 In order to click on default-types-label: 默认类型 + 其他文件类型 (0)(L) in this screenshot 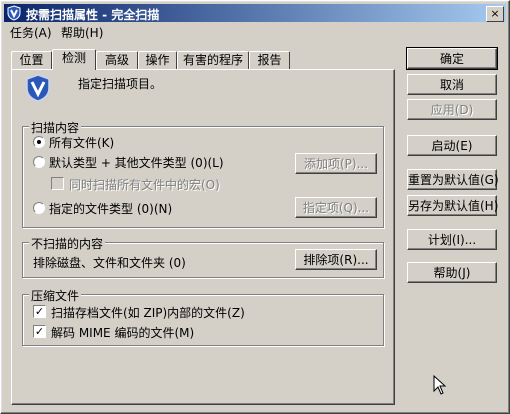, I will do `click(136, 162)`.